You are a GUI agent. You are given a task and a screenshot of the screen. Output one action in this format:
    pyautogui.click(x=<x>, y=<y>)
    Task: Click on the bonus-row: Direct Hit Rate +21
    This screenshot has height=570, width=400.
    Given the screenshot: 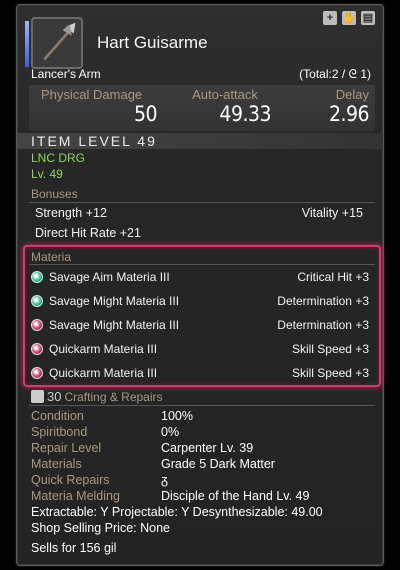 What is the action you would take?
    pyautogui.click(x=88, y=233)
    